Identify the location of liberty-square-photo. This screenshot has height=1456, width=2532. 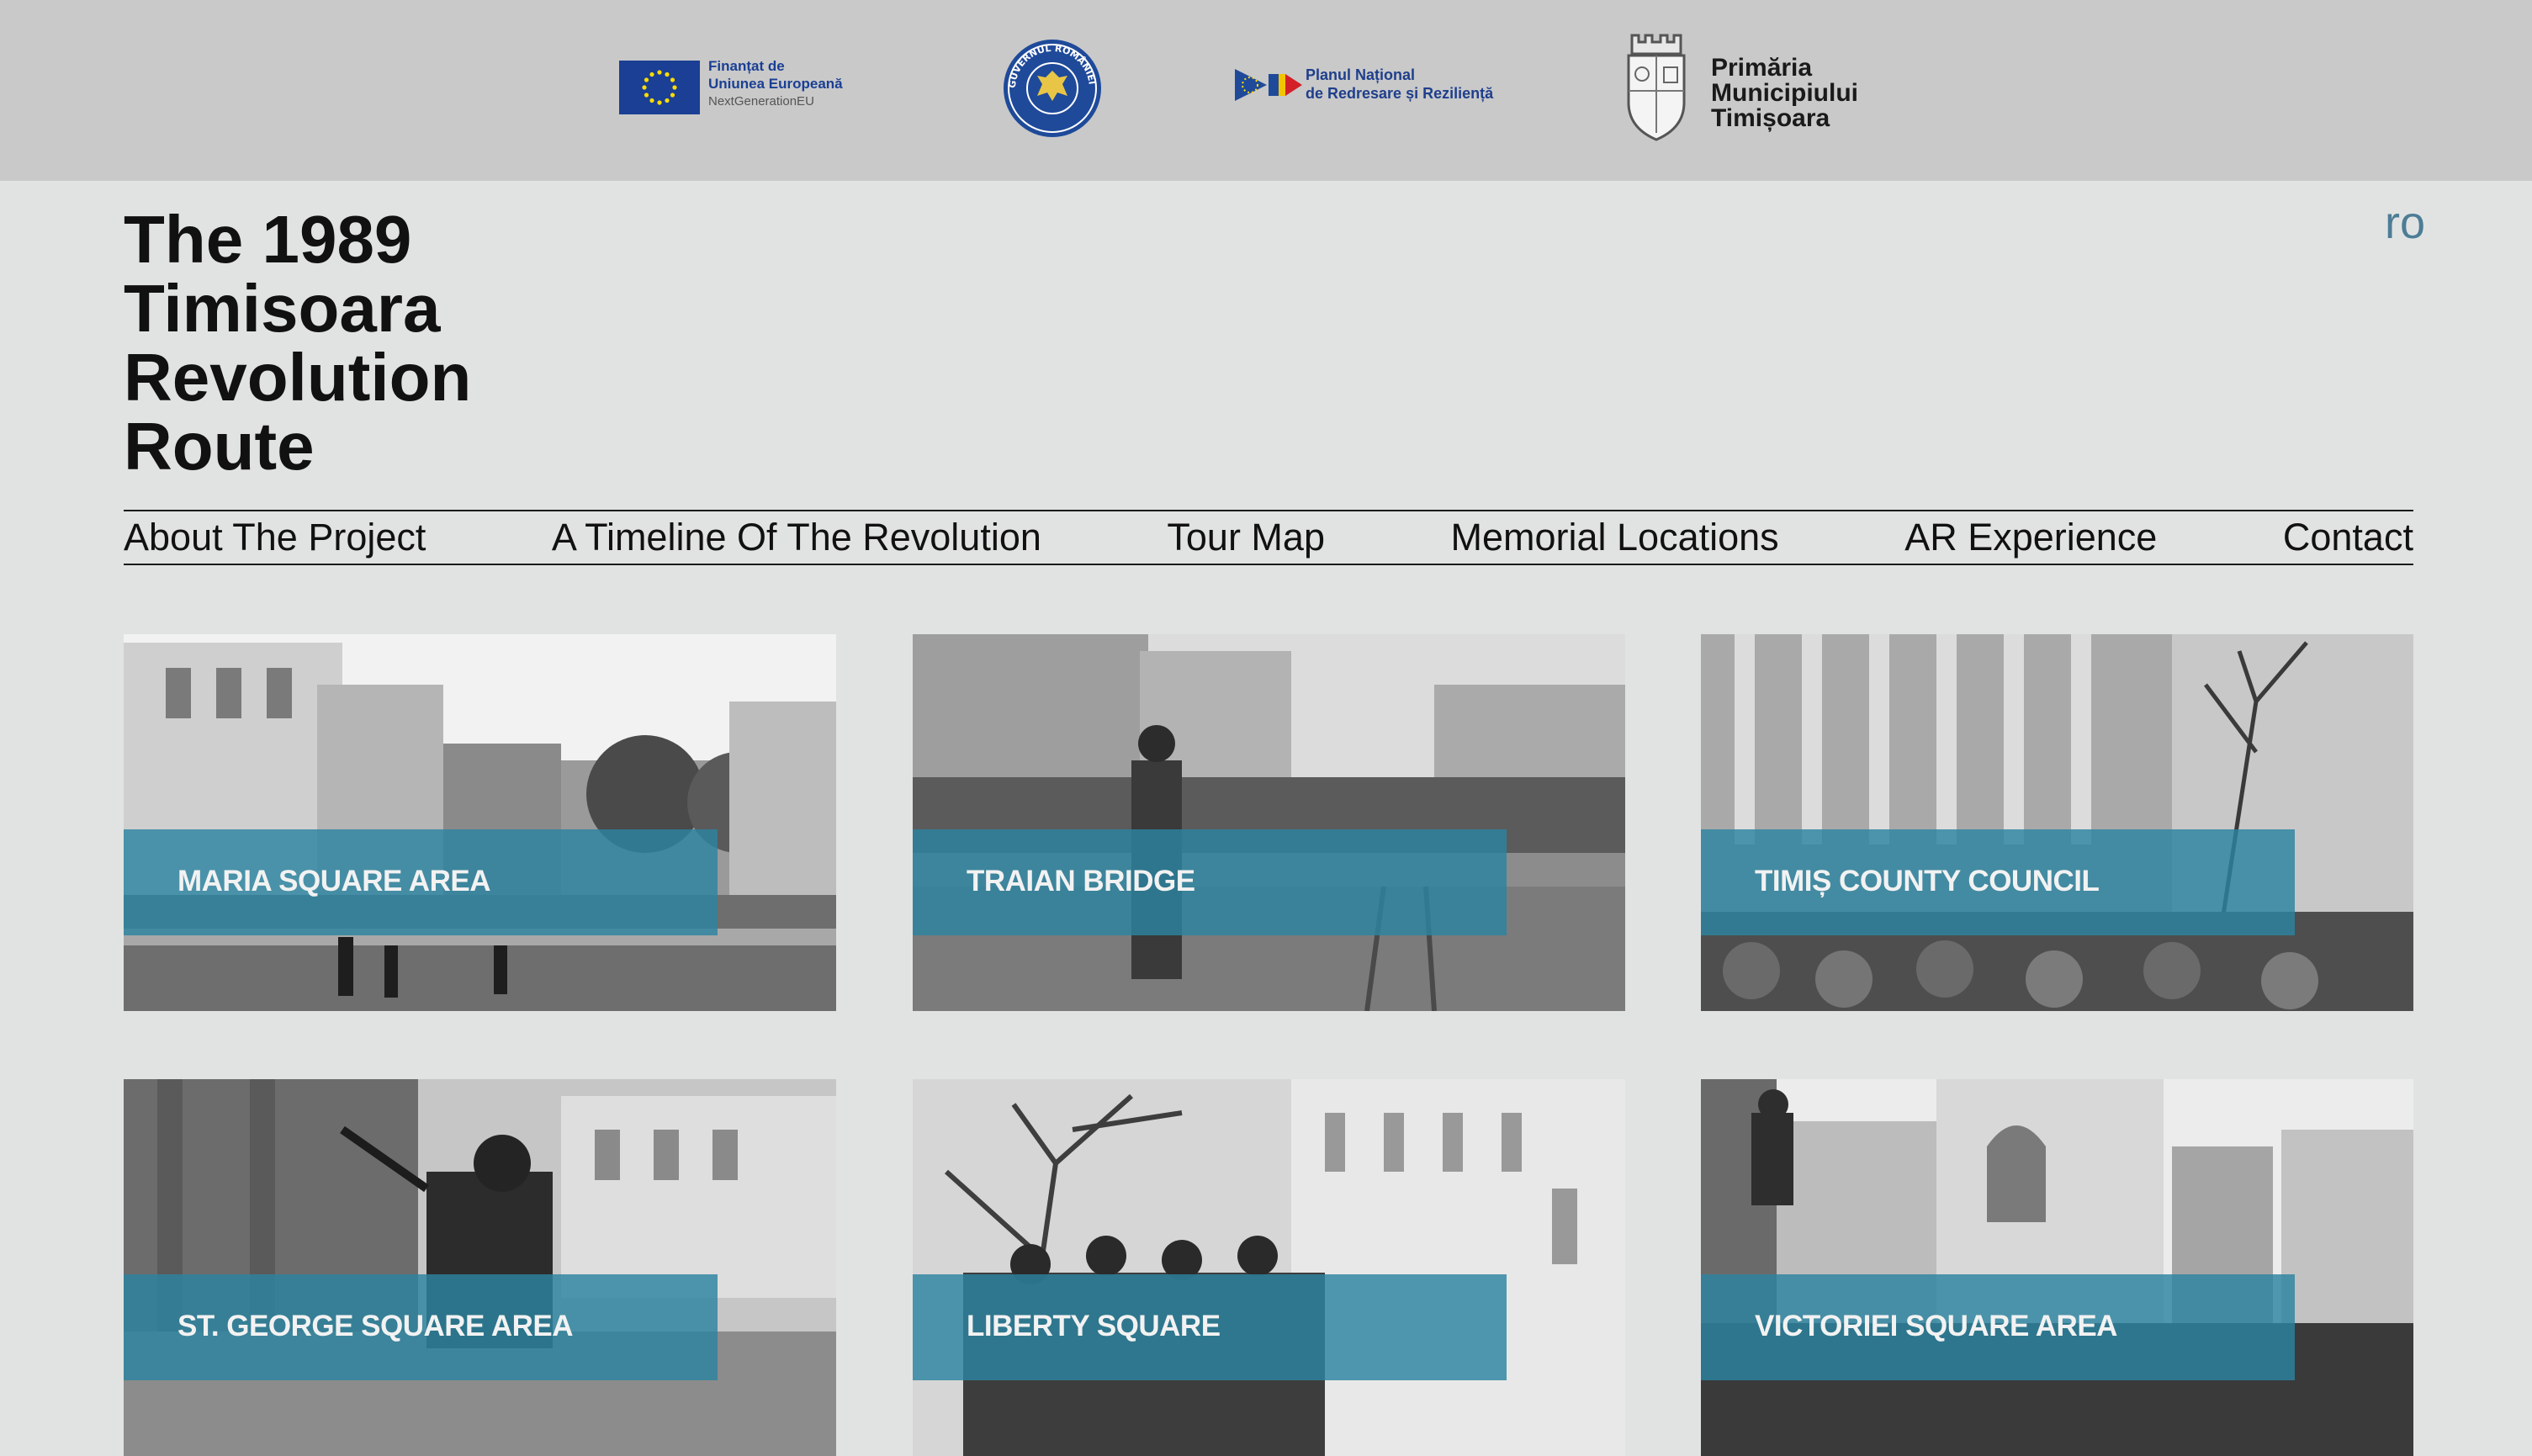
(1269, 1267).